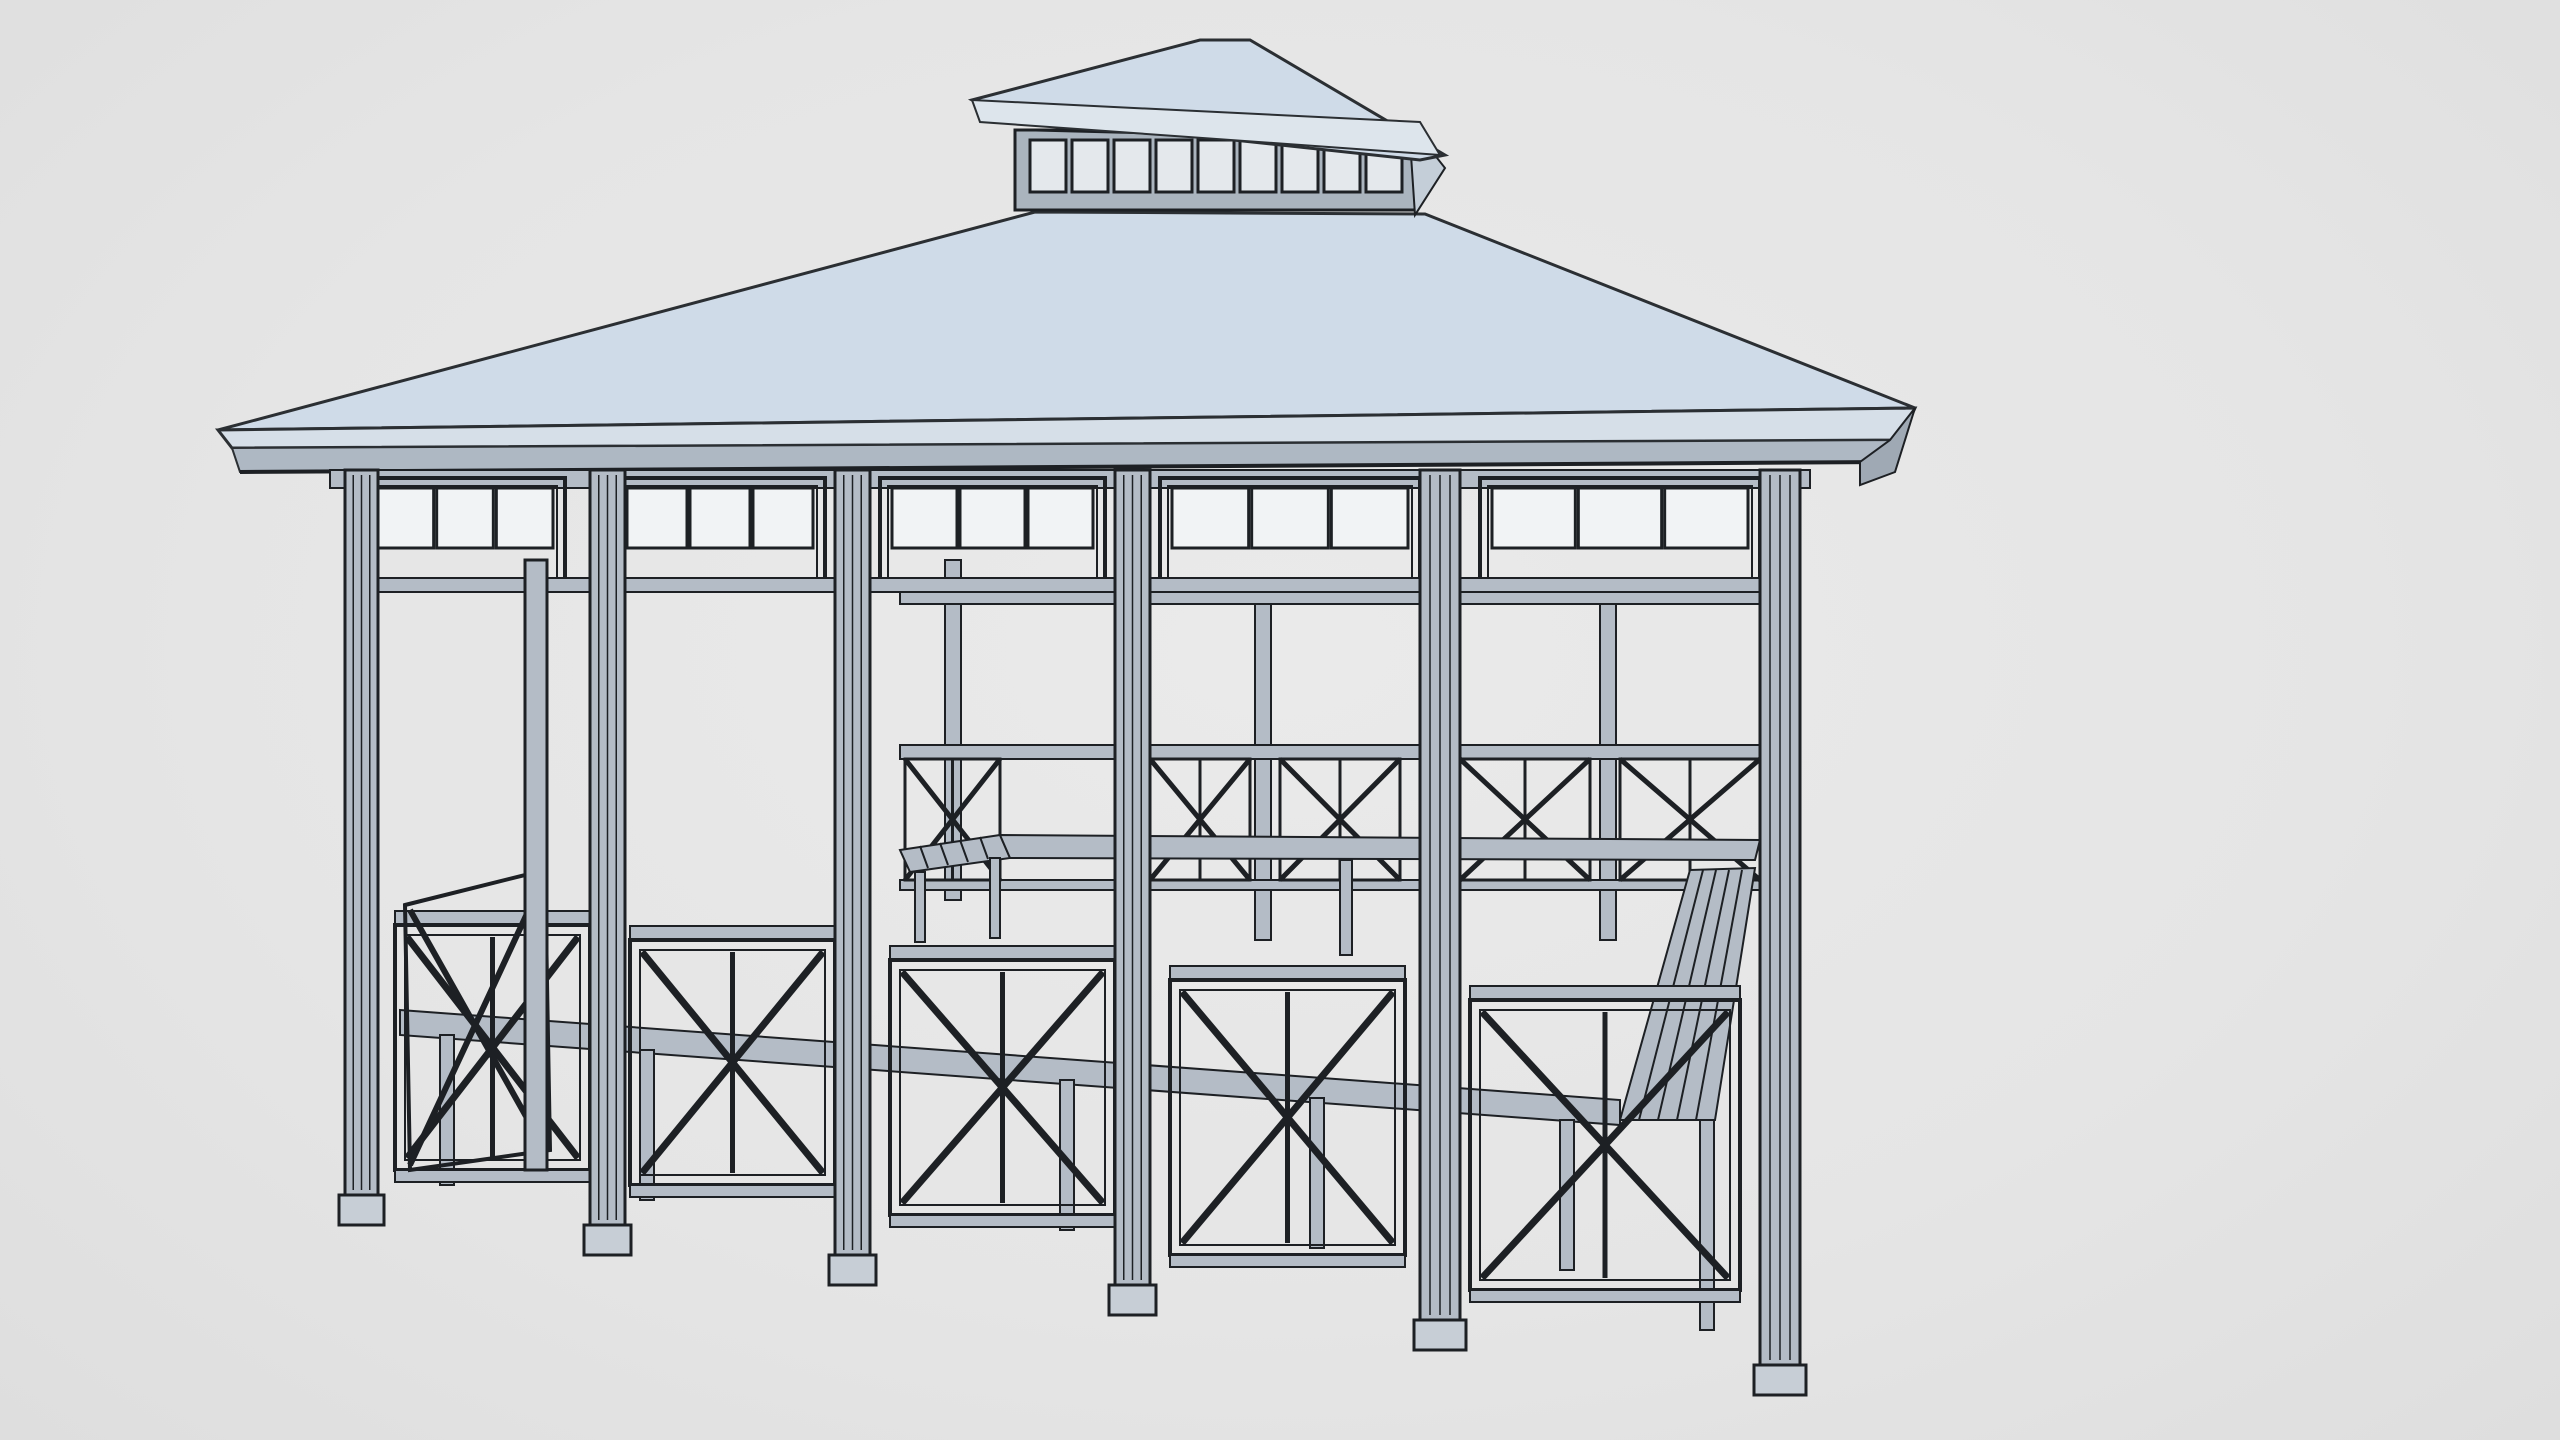  Describe the element at coordinates (1208, 128) in the screenshot. I see `cupola` at that location.